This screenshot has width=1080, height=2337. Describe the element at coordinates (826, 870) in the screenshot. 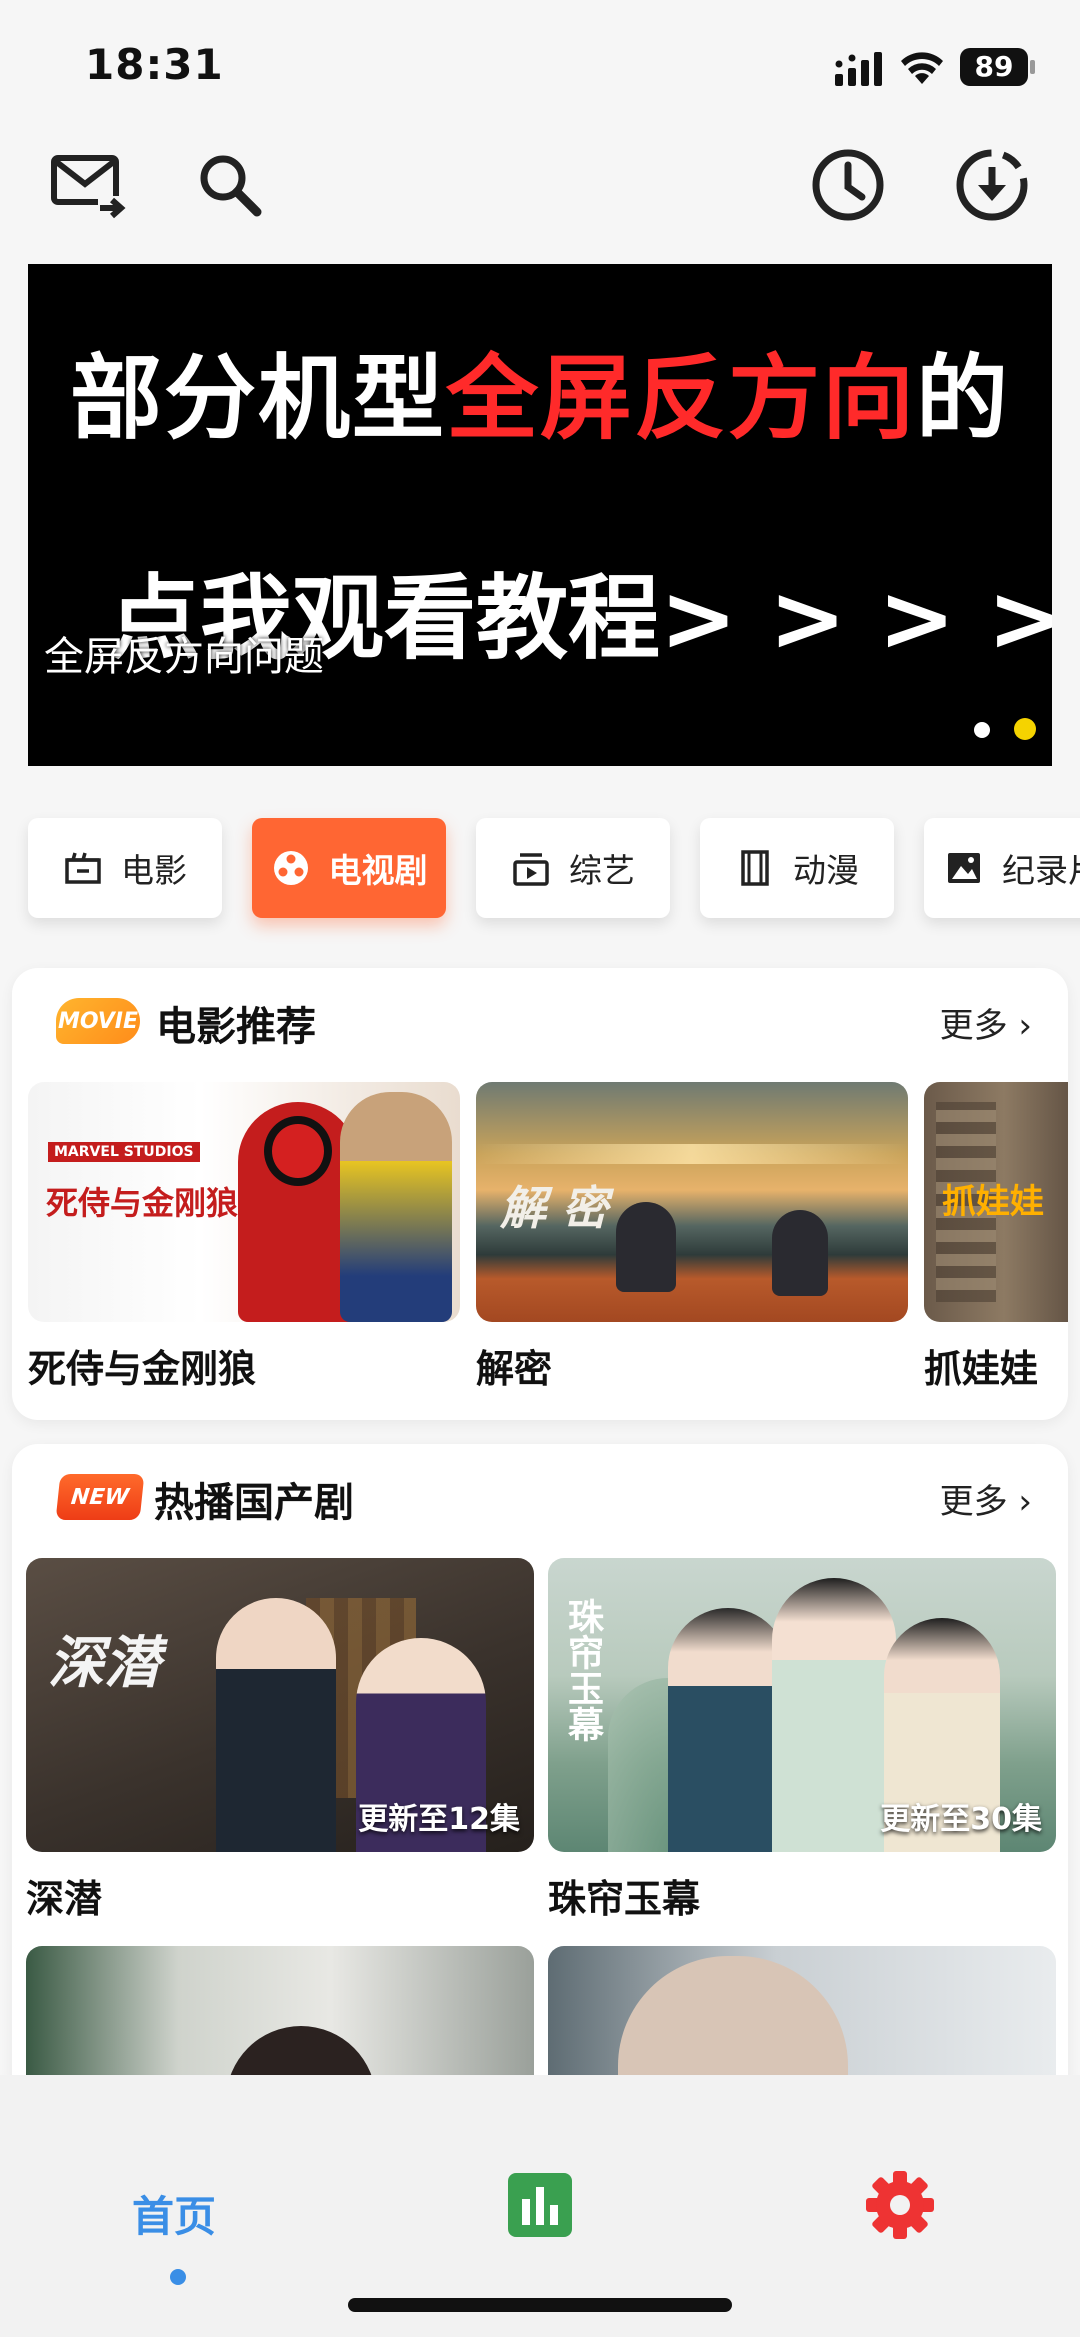

I see `category-label: 动漫` at that location.